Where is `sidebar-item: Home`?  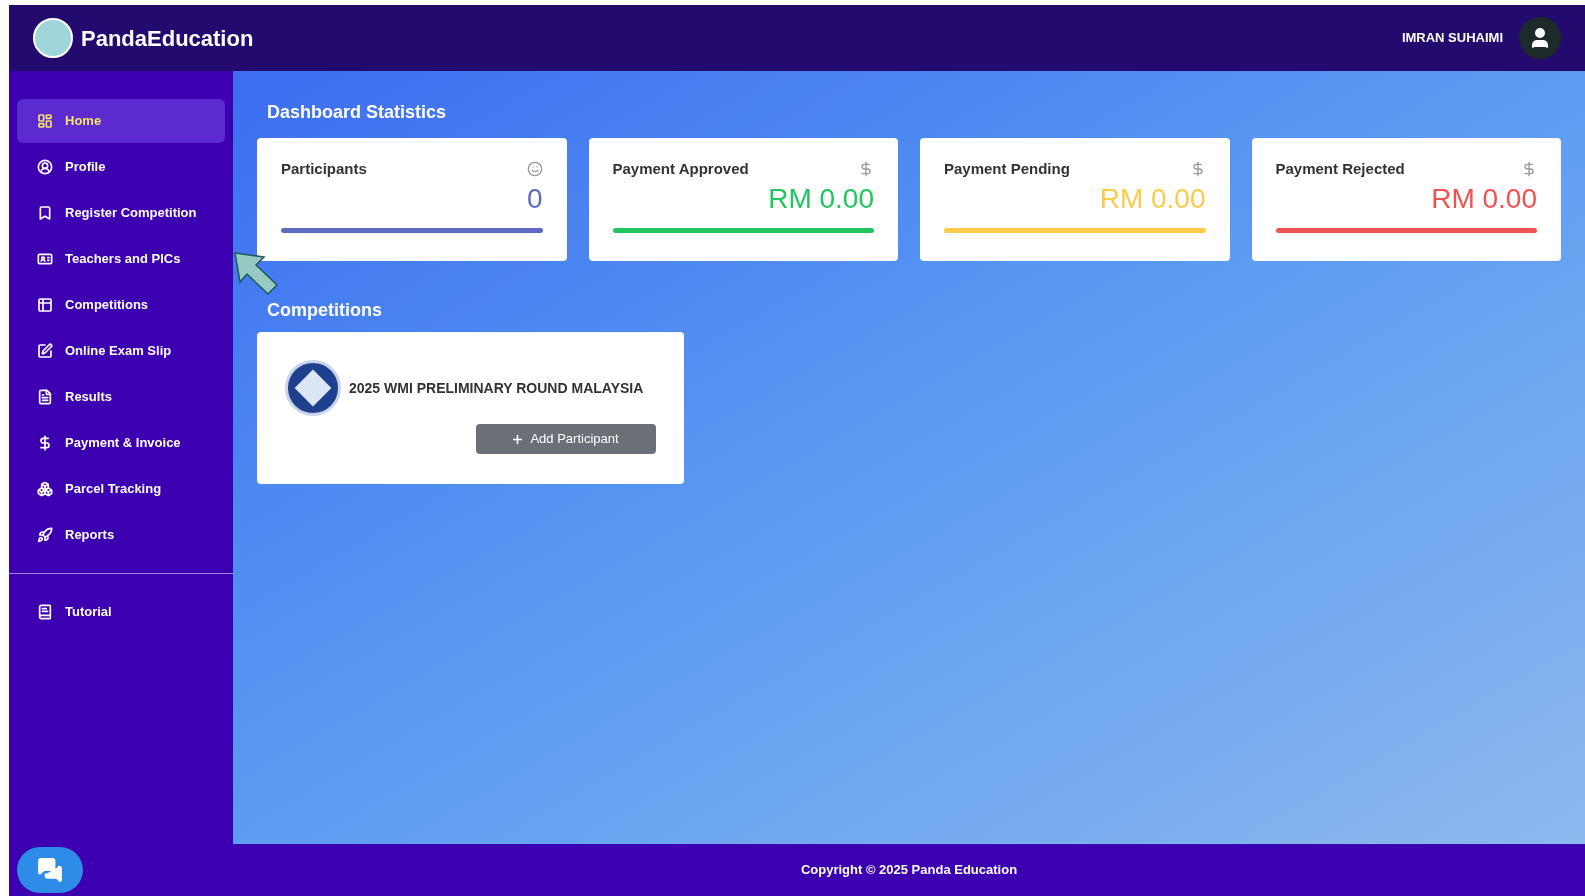 sidebar-item: Home is located at coordinates (121, 121).